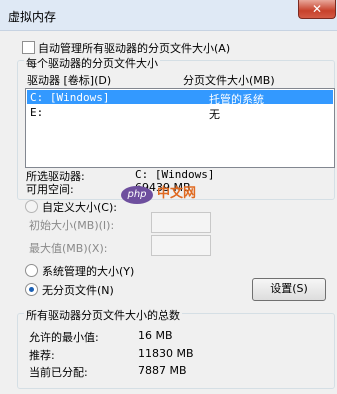  Describe the element at coordinates (64, 337) in the screenshot. I see `min-allowed-label: 允许的最小值:` at that location.